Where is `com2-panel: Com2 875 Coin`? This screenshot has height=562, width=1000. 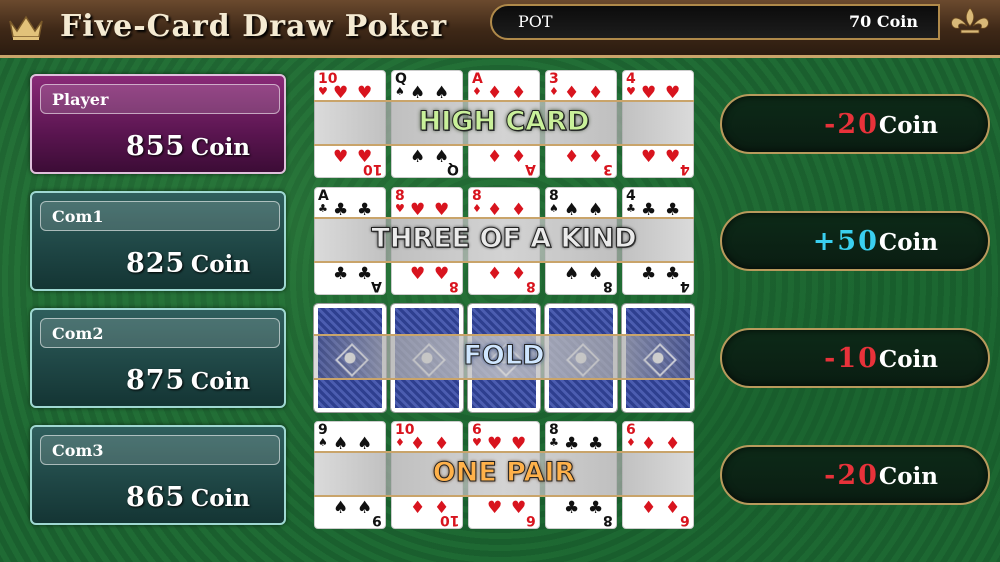 com2-panel: Com2 875 Coin is located at coordinates (158, 358).